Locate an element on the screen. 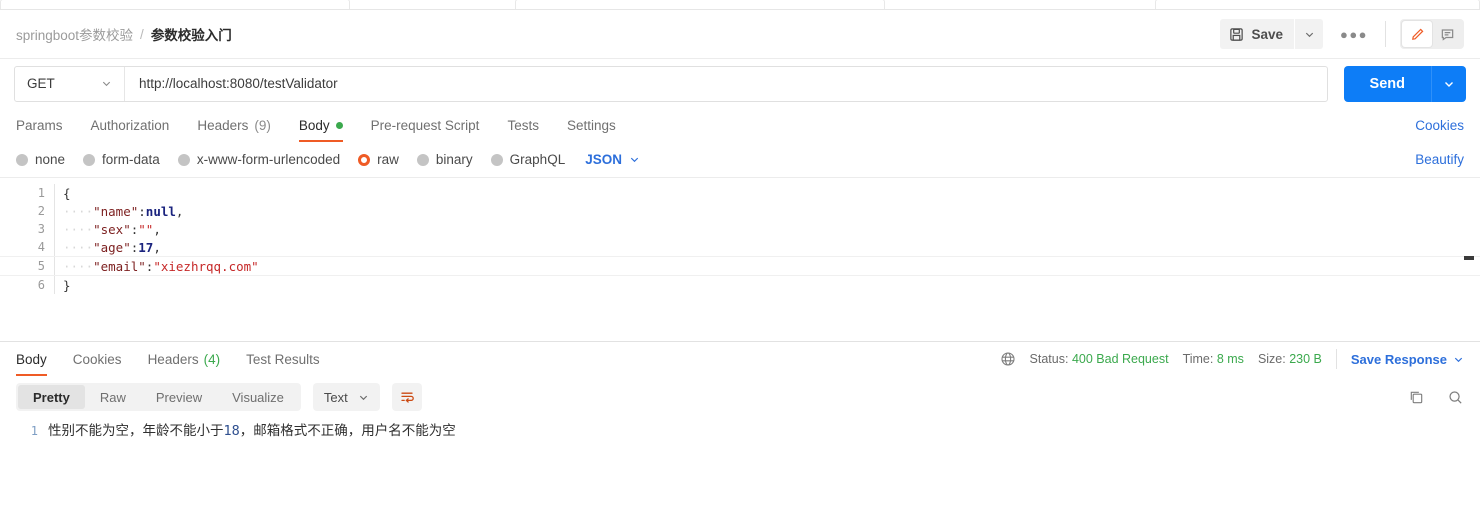 This screenshot has height=526, width=1480. body-type-form-data: form-data is located at coordinates (121, 159).